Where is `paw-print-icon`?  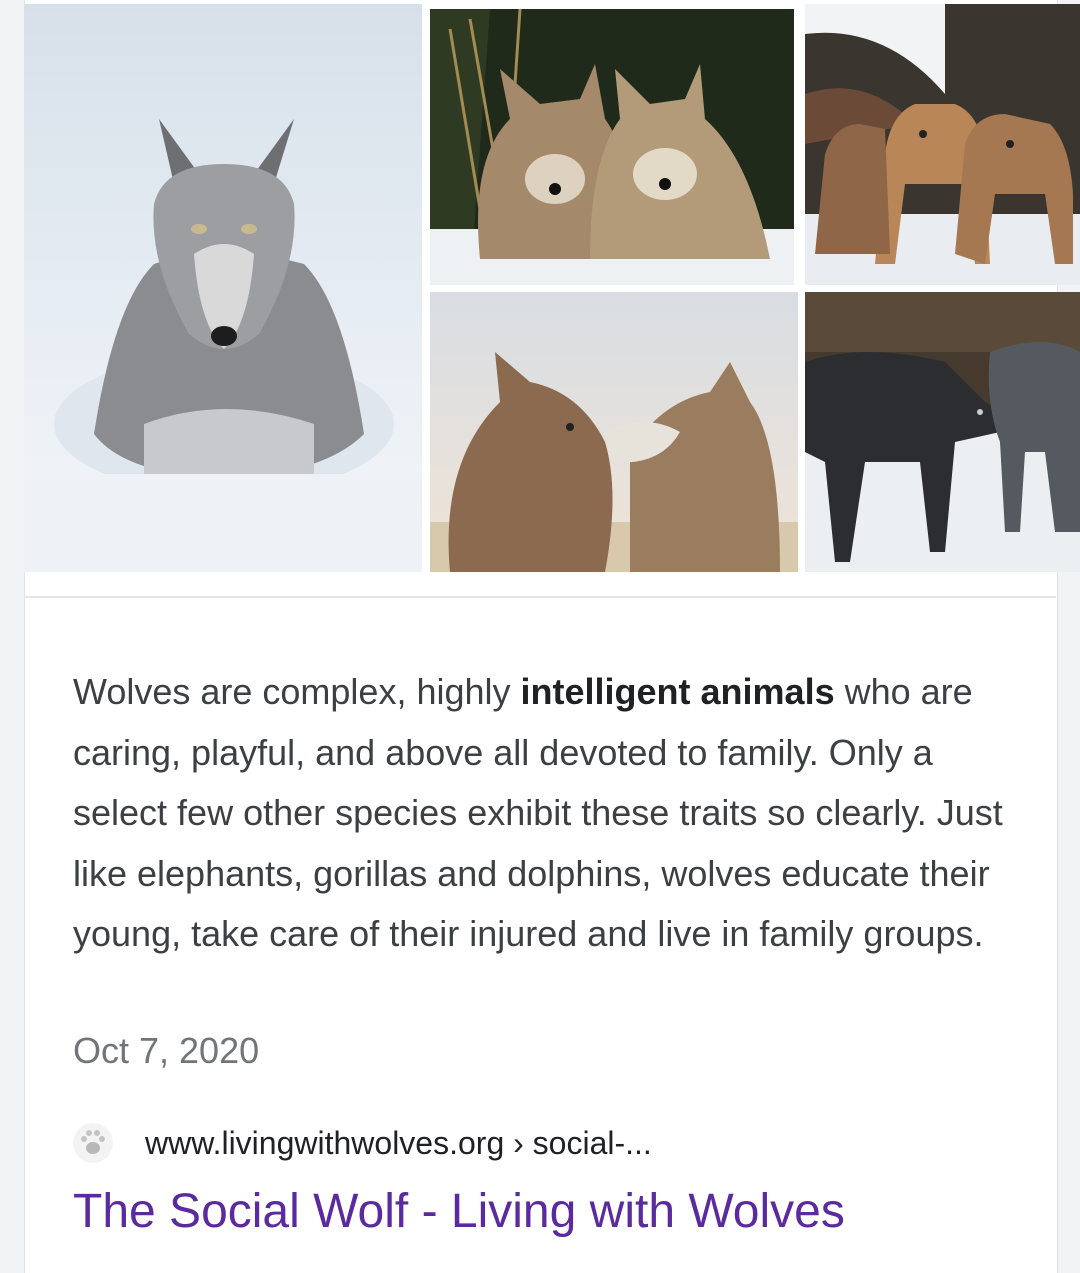 paw-print-icon is located at coordinates (93, 1143).